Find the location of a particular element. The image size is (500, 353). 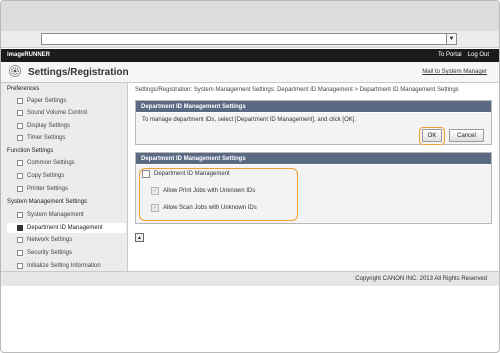

sidebar-item-paper-settings: Paper Settings is located at coordinates (41, 101).